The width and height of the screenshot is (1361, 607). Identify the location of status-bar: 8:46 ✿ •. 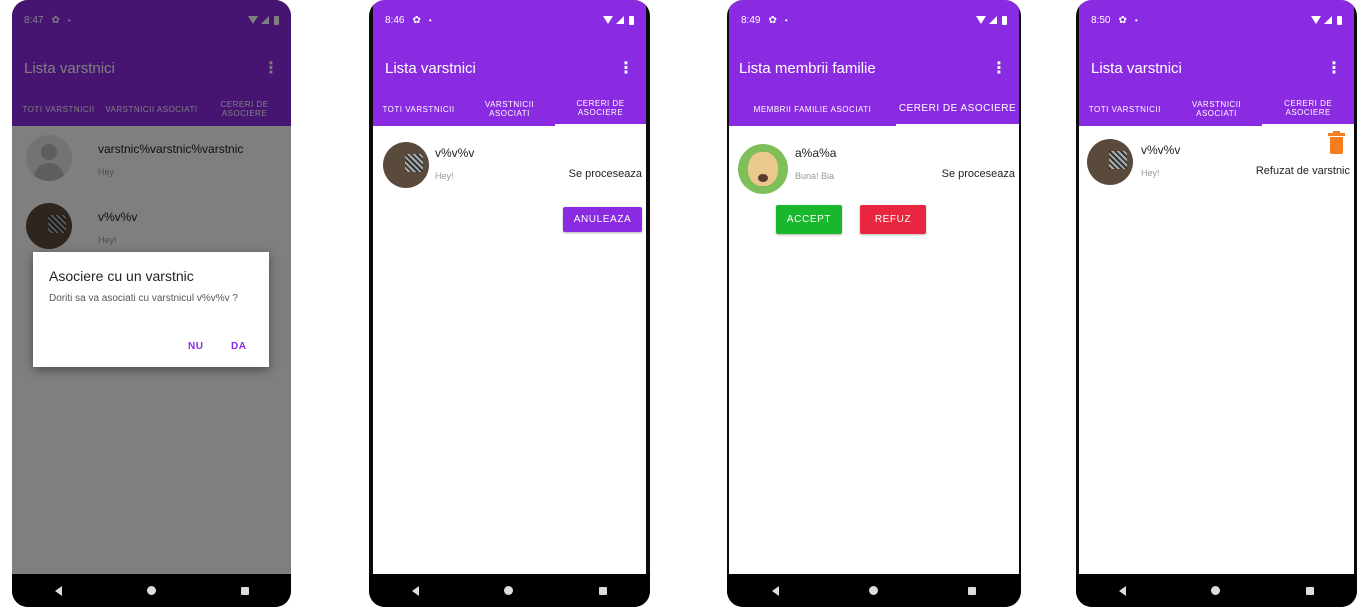
(509, 20).